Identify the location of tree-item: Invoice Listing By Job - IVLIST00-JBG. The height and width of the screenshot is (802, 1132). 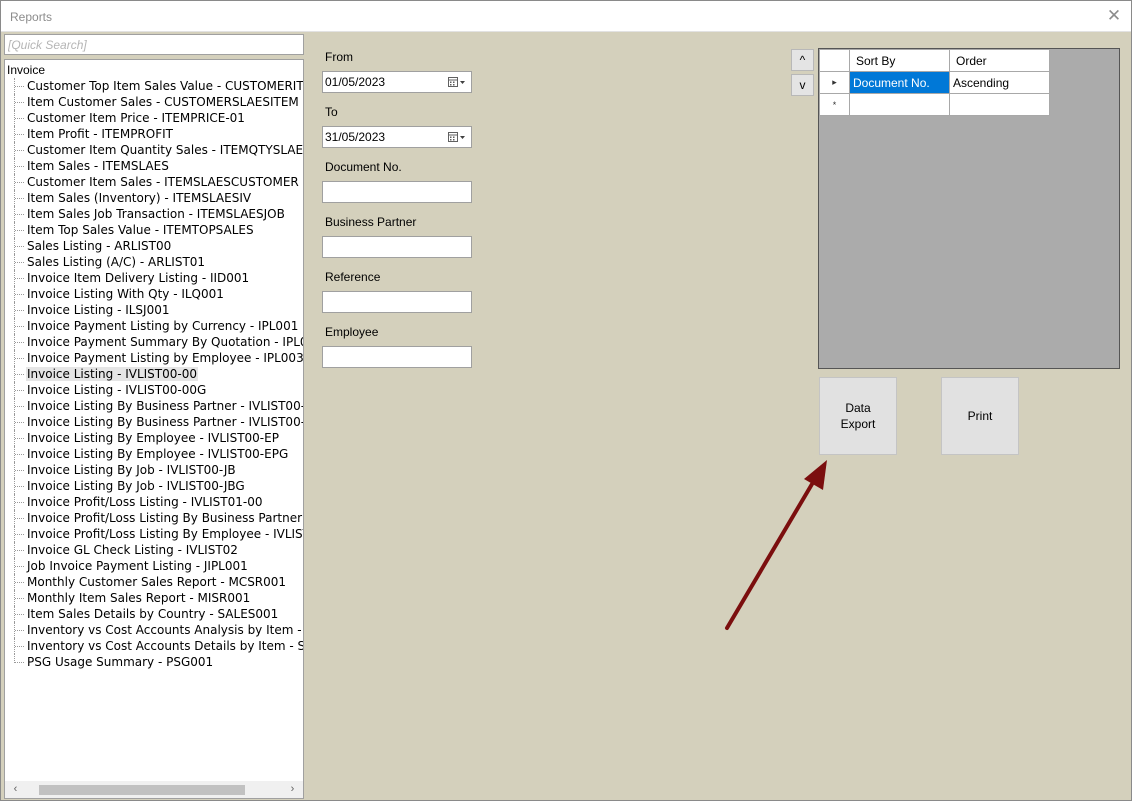
(154, 486).